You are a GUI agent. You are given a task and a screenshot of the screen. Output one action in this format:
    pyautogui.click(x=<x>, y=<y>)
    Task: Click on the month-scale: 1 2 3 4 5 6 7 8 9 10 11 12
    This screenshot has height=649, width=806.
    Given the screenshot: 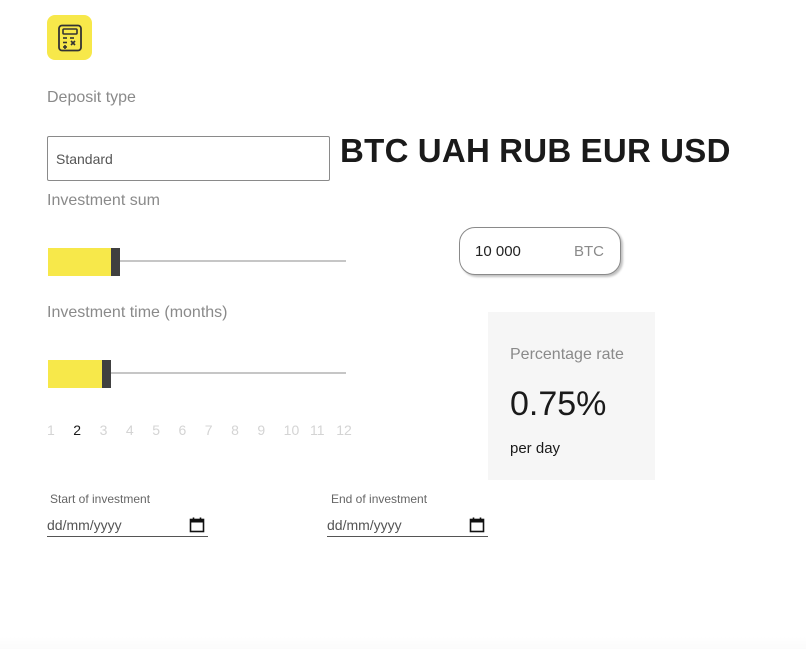 What is the action you would take?
    pyautogui.click(x=205, y=430)
    